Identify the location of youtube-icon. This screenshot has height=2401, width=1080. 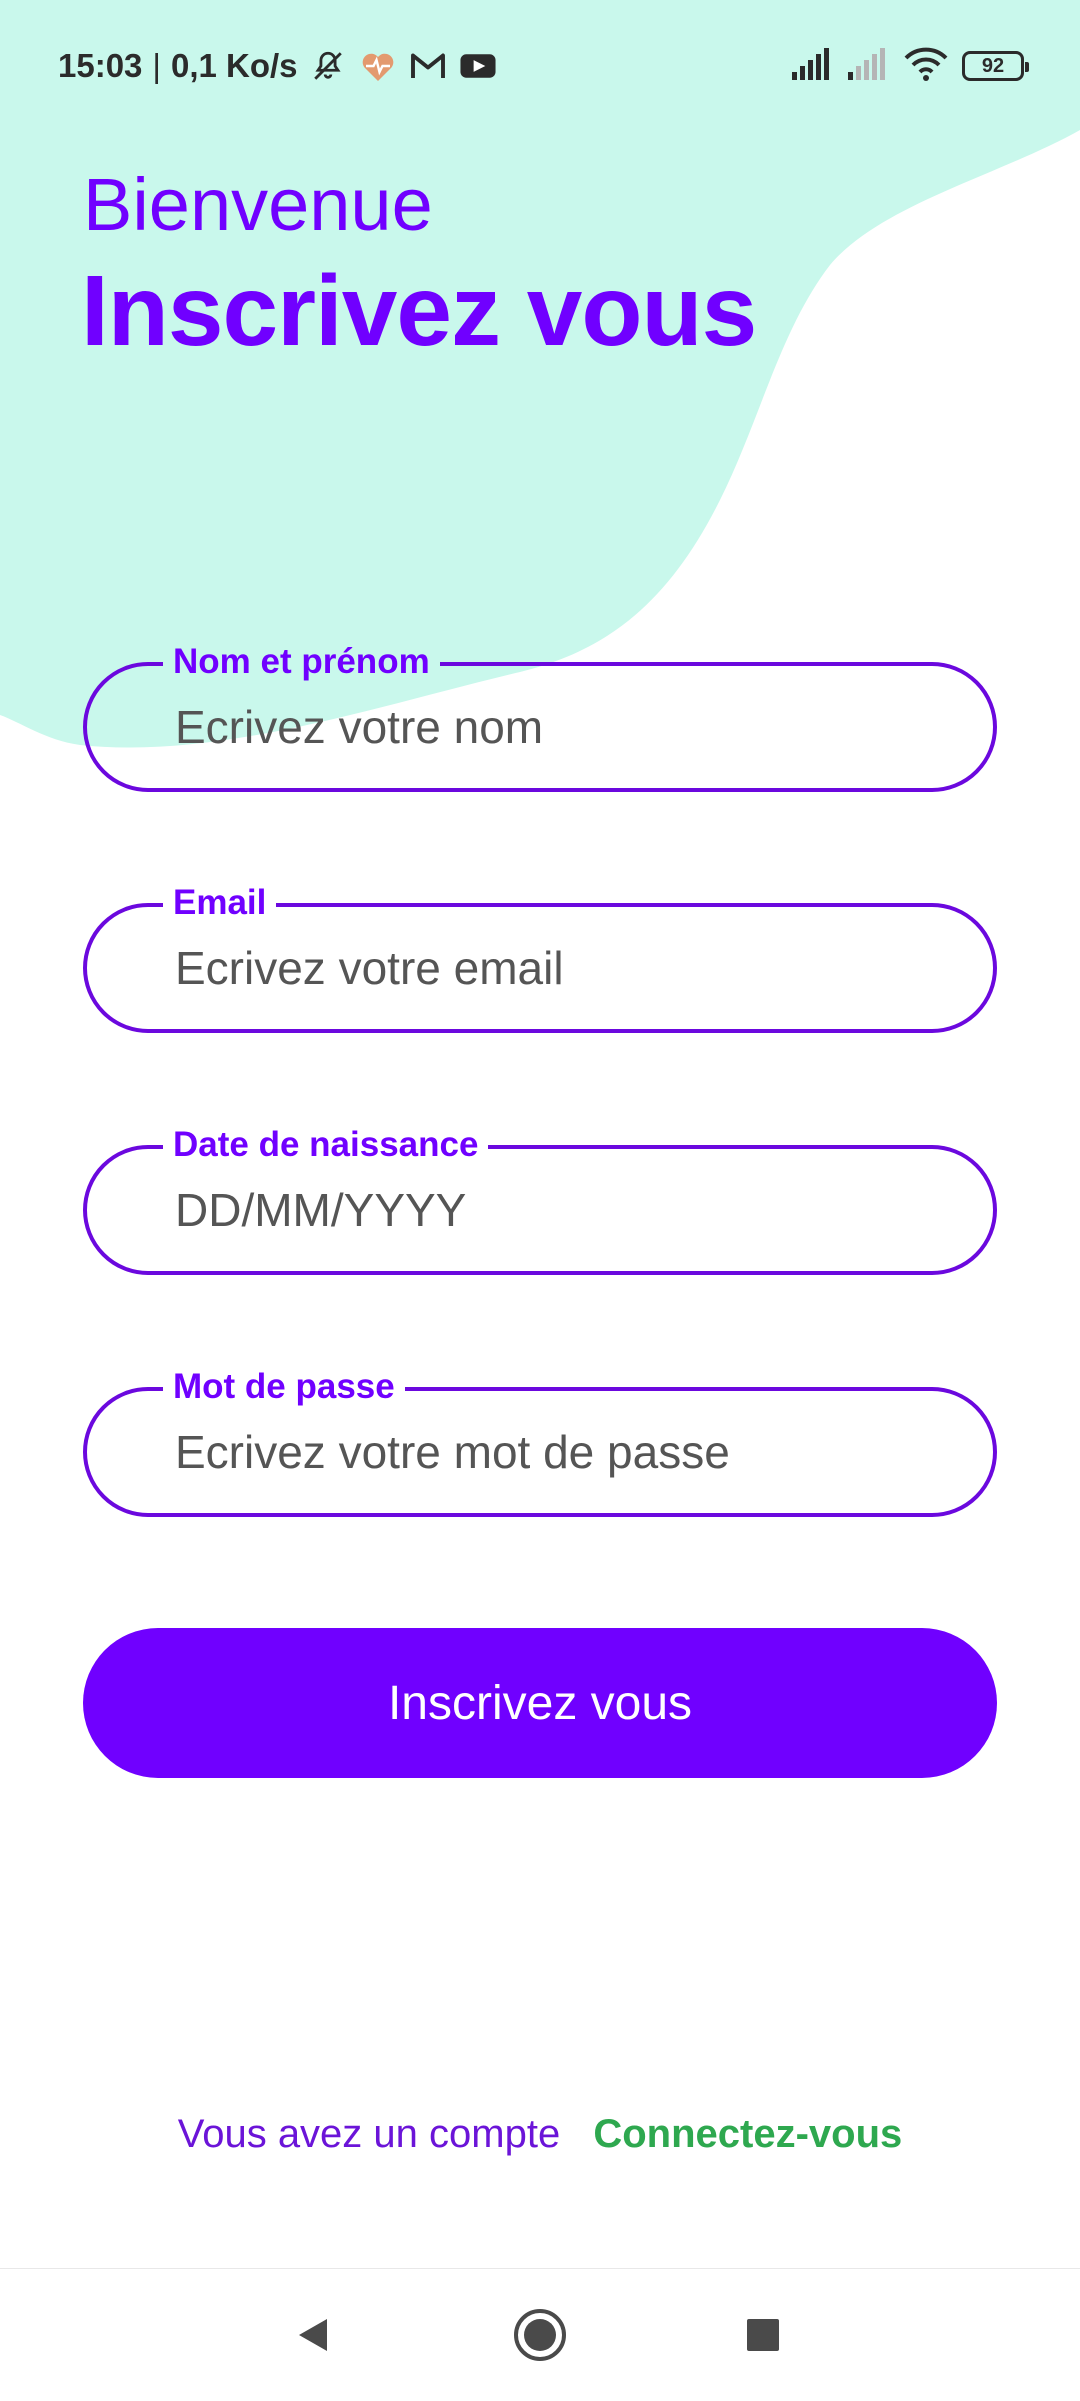
(478, 66).